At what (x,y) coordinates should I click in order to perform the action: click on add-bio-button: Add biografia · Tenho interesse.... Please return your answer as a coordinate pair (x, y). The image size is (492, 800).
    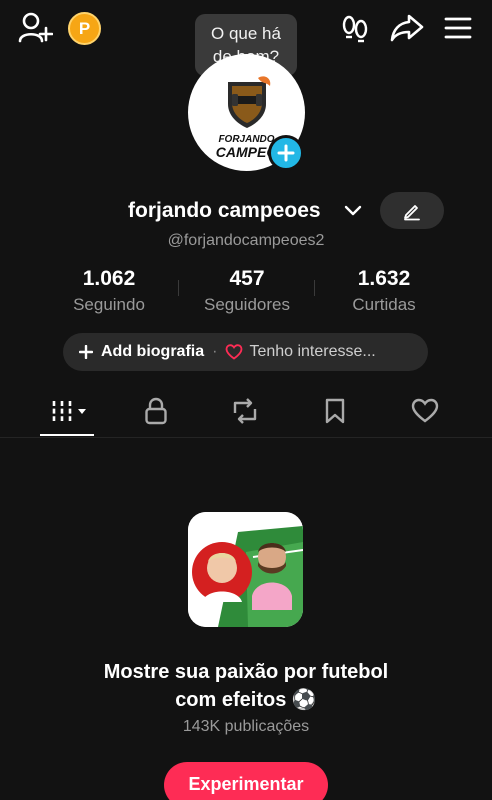
    Looking at the image, I should click on (245, 352).